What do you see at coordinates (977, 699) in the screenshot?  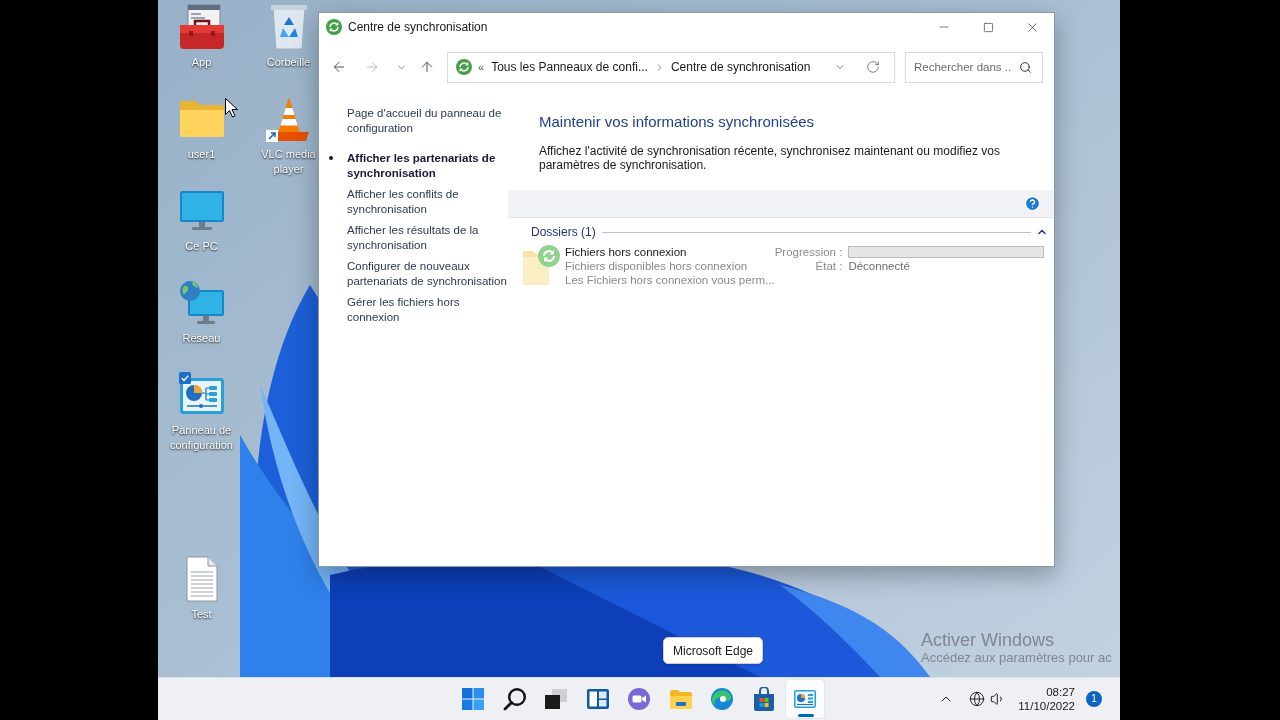 I see `globe-icon` at bounding box center [977, 699].